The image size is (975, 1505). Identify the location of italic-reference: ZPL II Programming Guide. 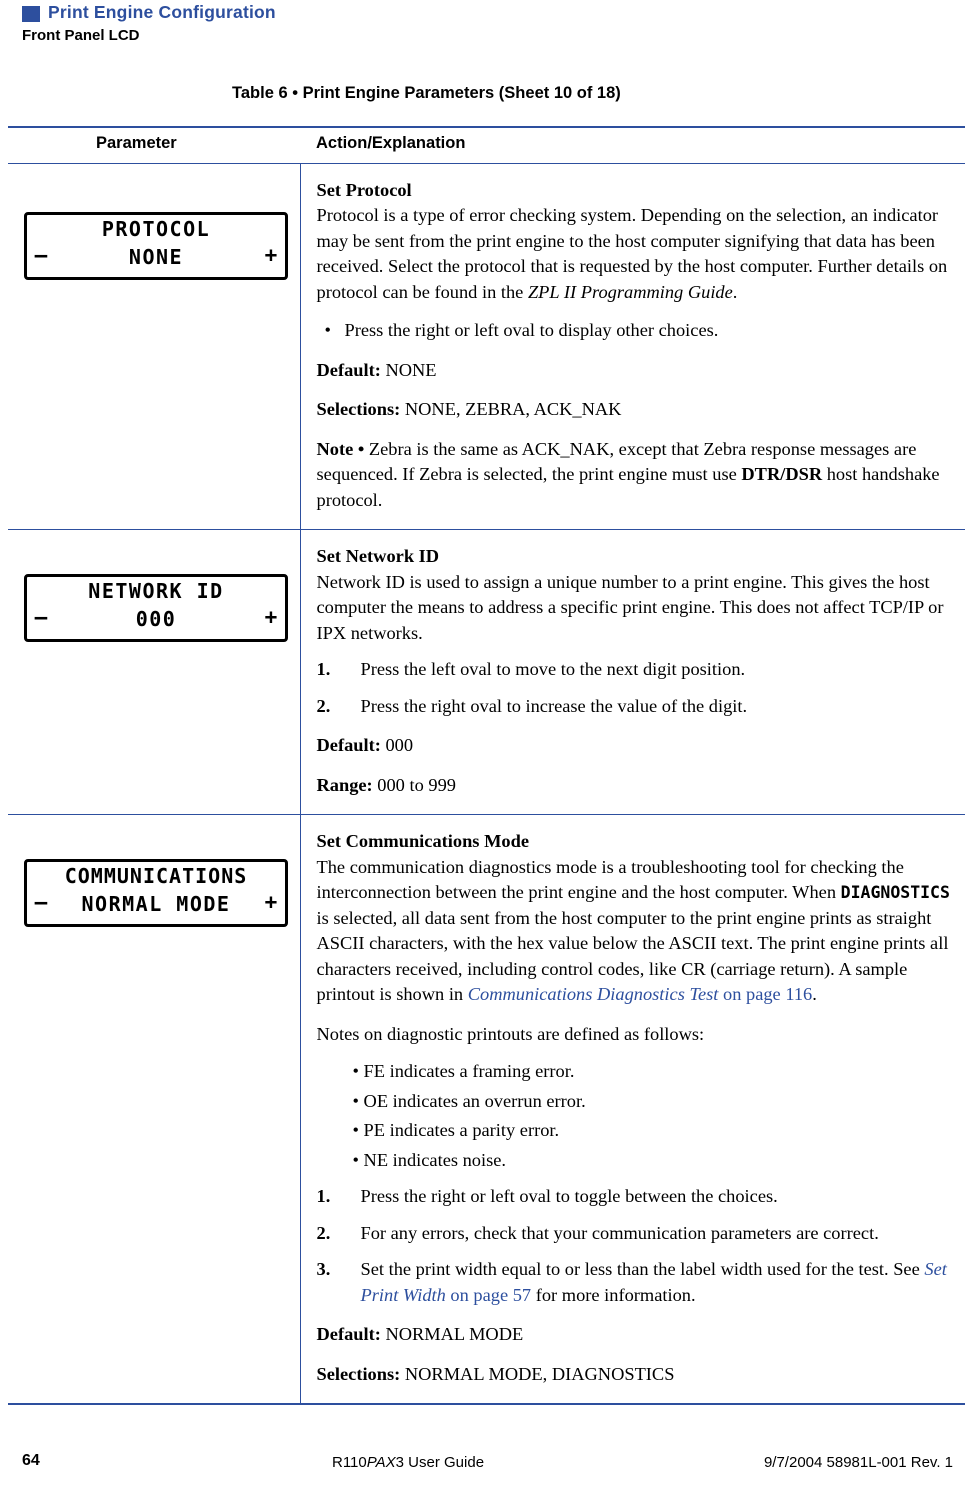
(630, 291).